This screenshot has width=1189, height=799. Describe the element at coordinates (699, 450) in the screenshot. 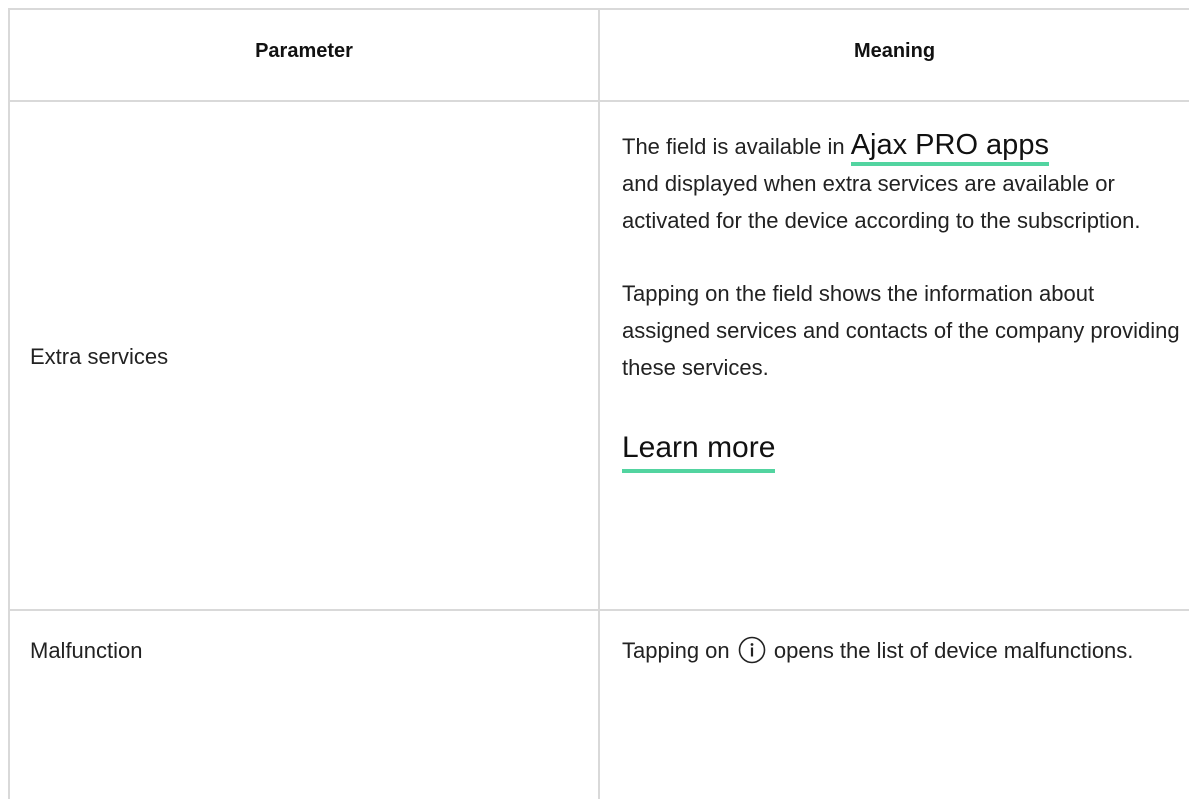

I see `learn-more-link: Learn more` at that location.